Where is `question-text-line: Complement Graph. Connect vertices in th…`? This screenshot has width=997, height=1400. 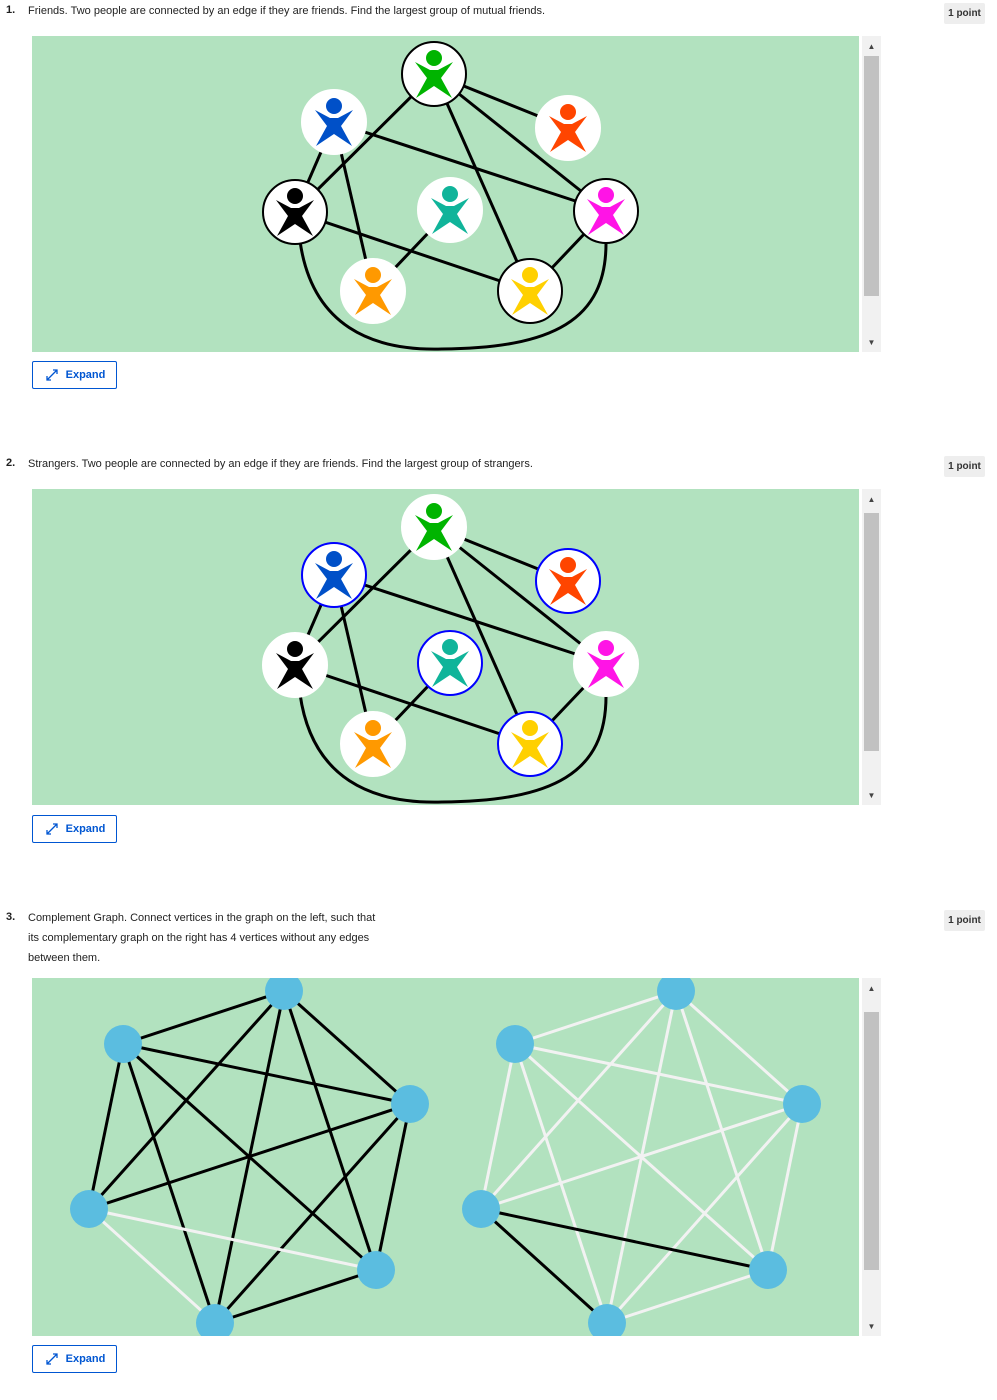
question-text-line: Complement Graph. Connect vertices in th… is located at coordinates (202, 918).